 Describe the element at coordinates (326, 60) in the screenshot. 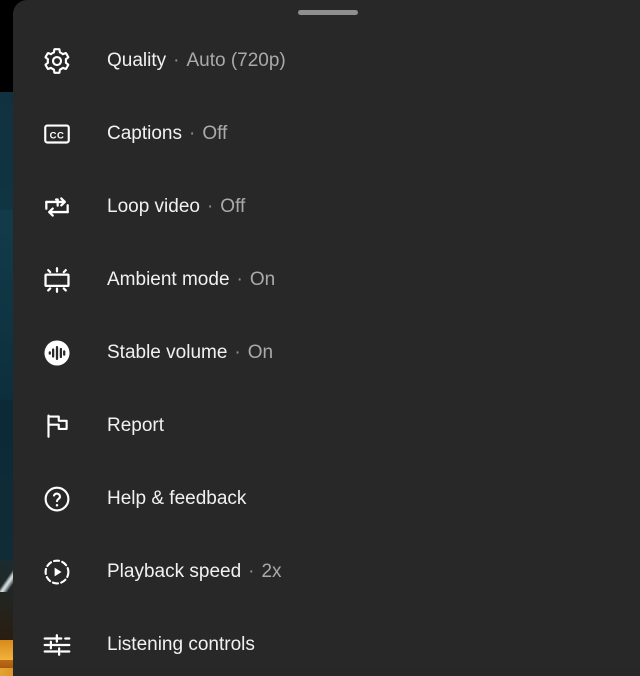

I see `menu-item-quality: Quality · Auto (720p)` at that location.